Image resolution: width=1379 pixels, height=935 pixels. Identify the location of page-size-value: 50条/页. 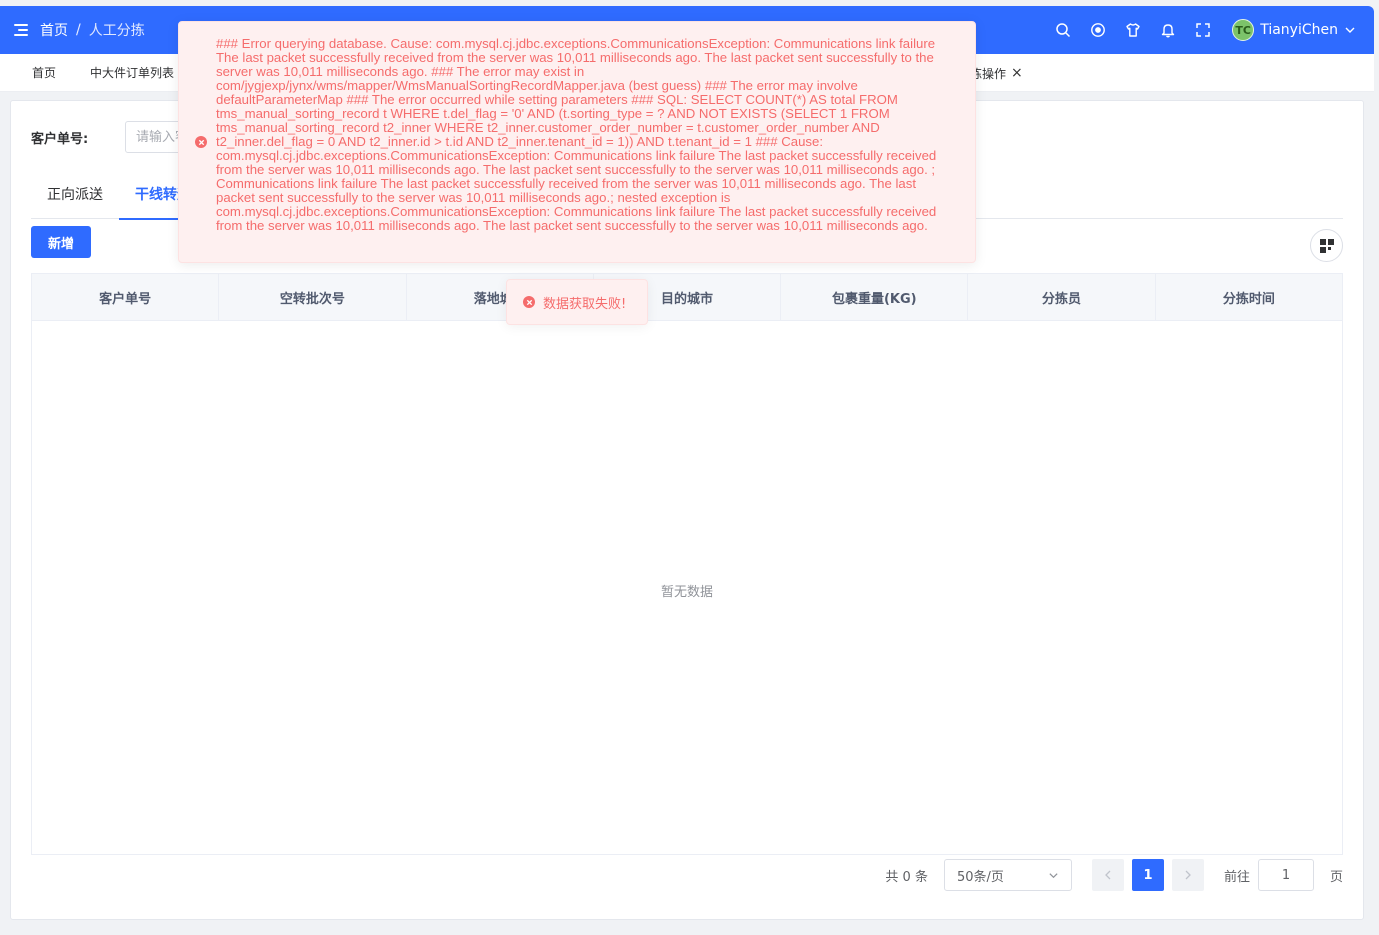
(980, 877).